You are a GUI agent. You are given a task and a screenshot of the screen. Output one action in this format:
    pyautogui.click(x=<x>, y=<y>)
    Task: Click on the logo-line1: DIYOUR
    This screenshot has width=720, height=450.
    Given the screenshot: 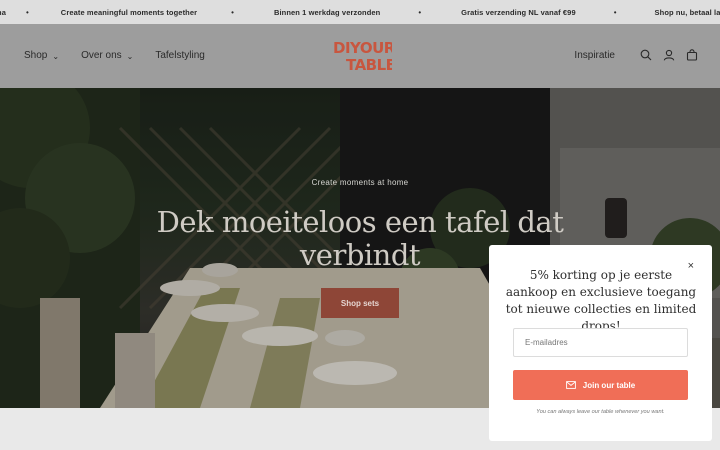 What is the action you would take?
    pyautogui.click(x=362, y=48)
    